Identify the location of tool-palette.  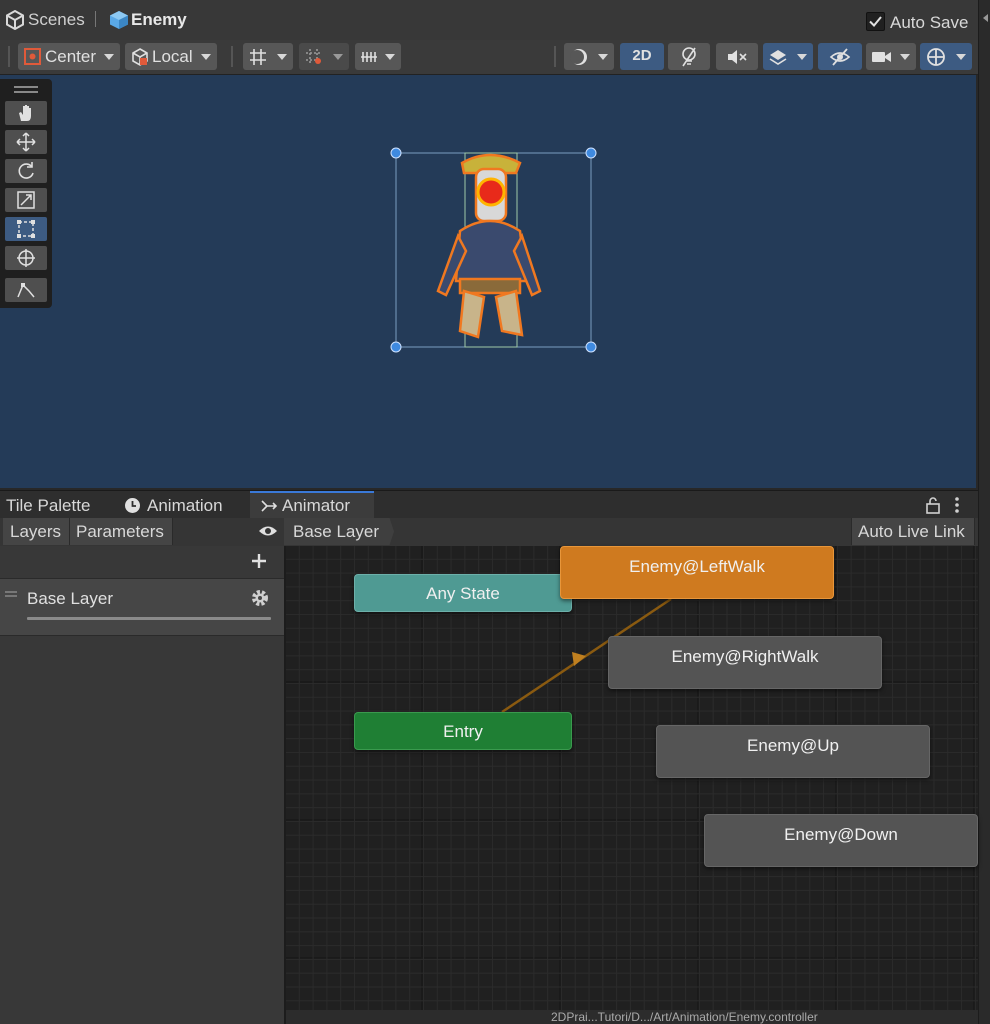
(26, 193).